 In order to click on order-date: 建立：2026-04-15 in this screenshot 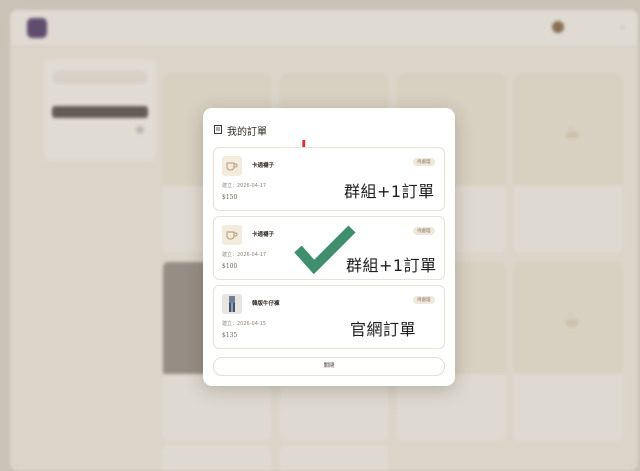, I will do `click(244, 324)`.